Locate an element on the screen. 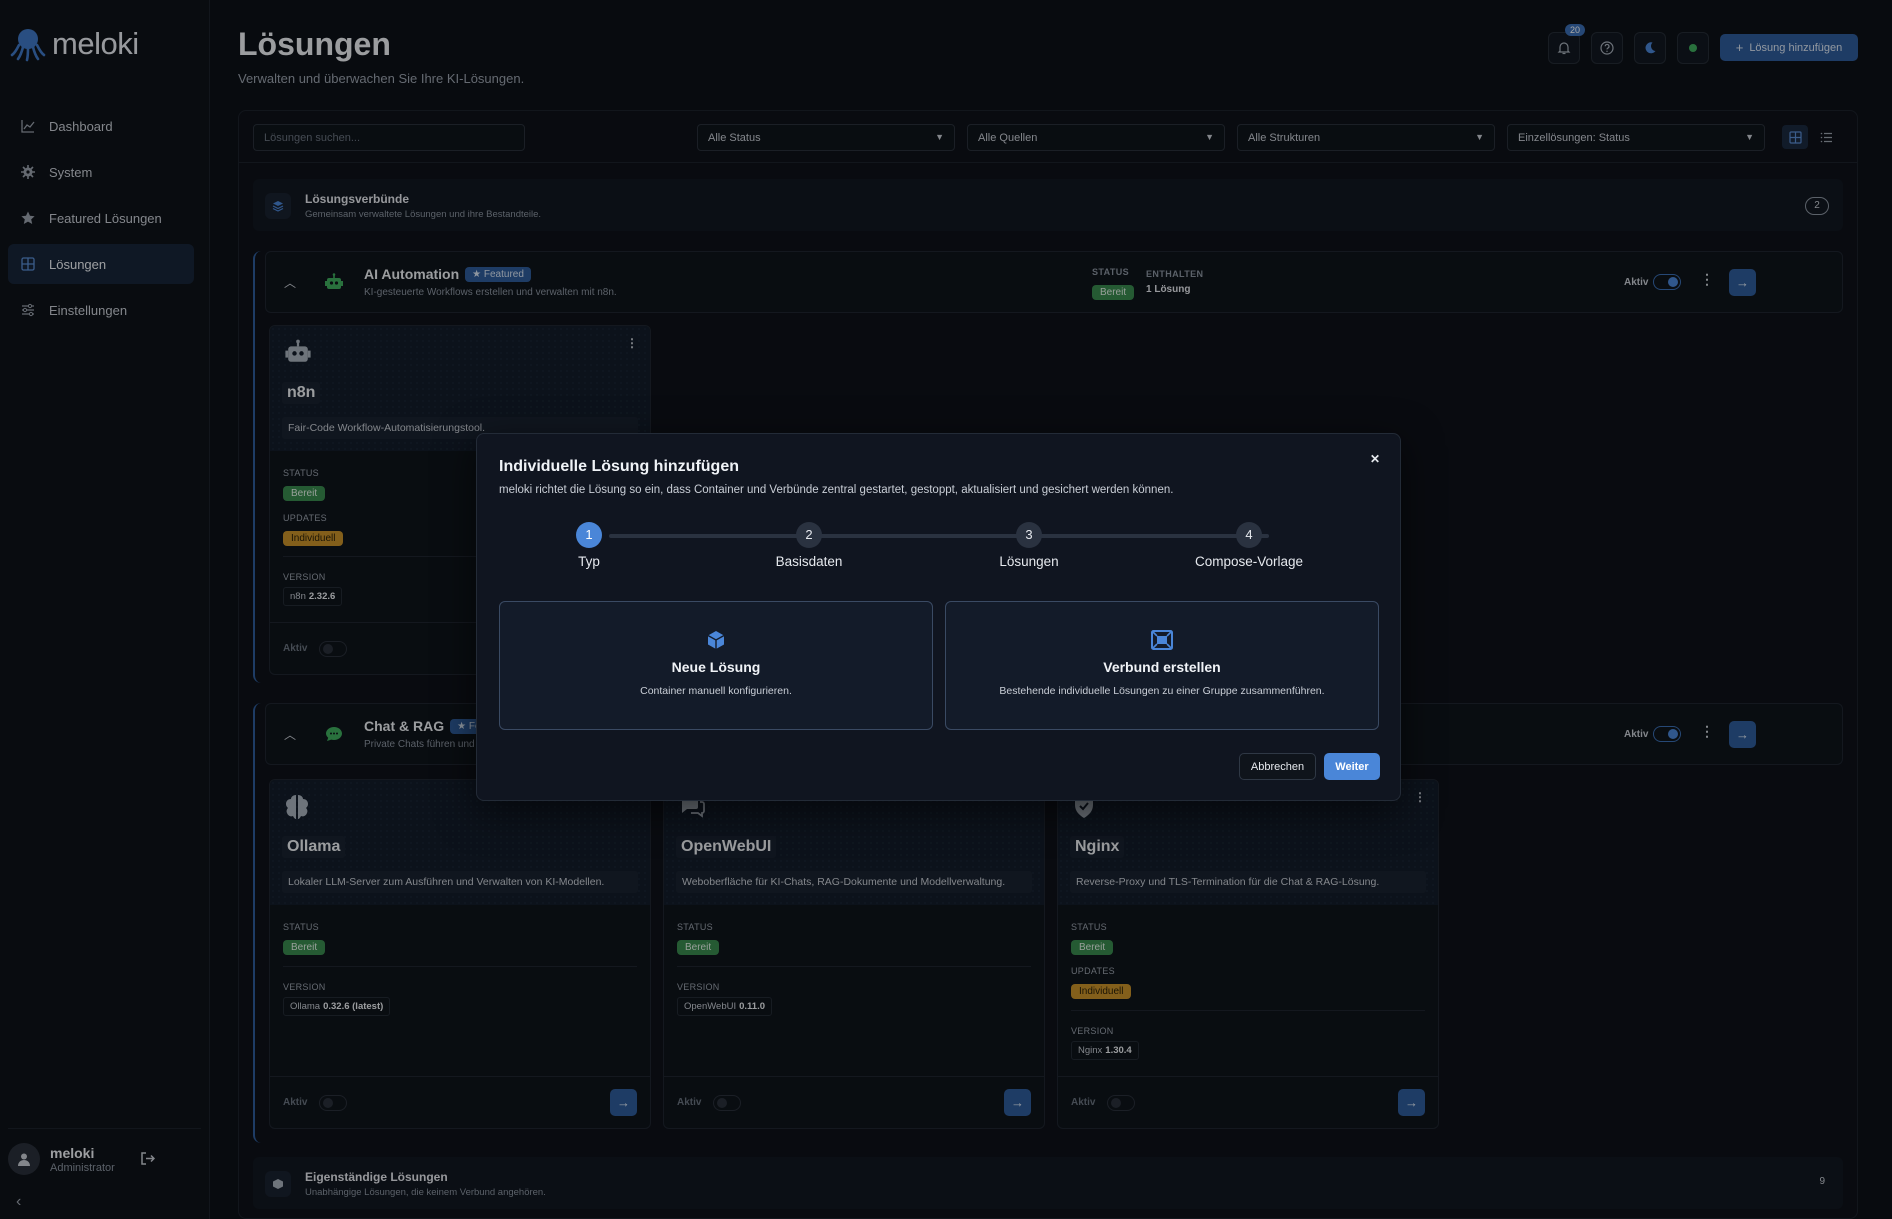 Image resolution: width=1892 pixels, height=1219 pixels. step-basisdaten: 2 Basisdaten is located at coordinates (809, 545).